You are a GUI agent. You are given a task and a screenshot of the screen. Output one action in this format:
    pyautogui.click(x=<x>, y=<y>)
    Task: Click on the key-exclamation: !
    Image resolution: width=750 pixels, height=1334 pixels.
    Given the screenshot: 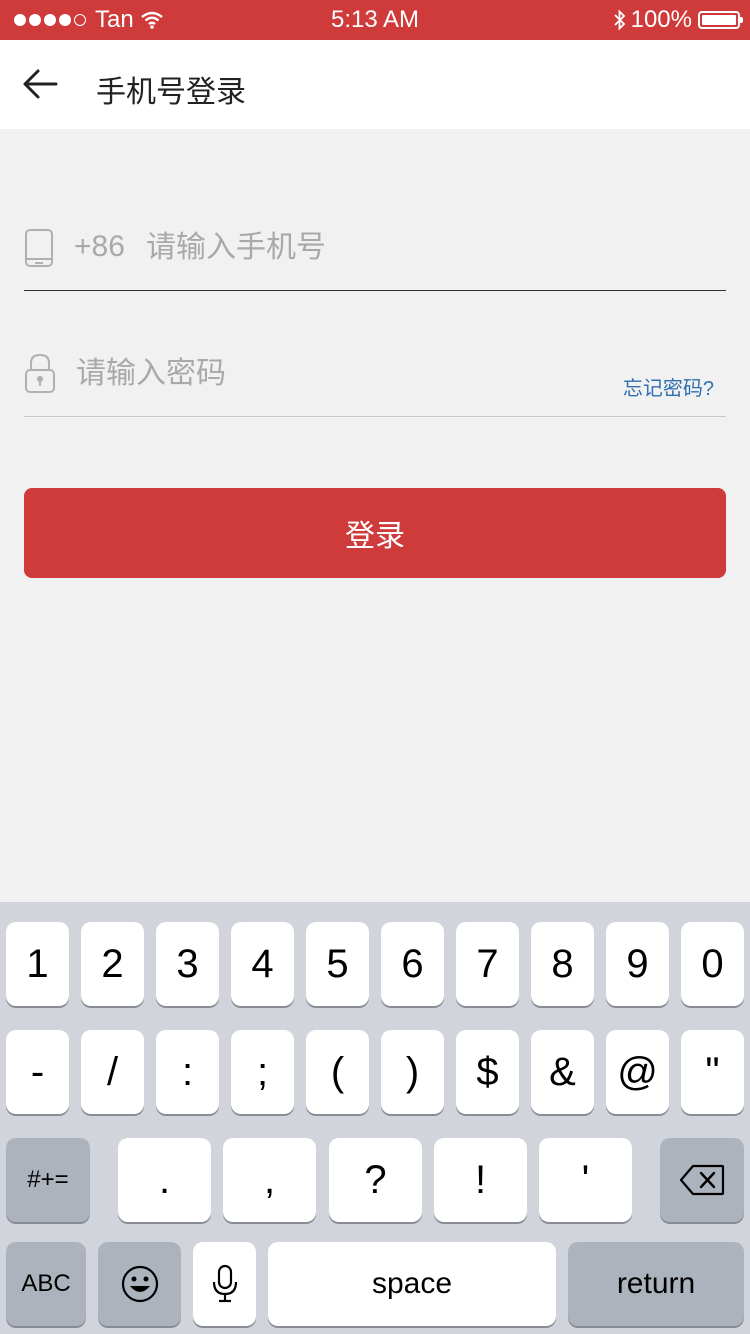 What is the action you would take?
    pyautogui.click(x=480, y=1180)
    